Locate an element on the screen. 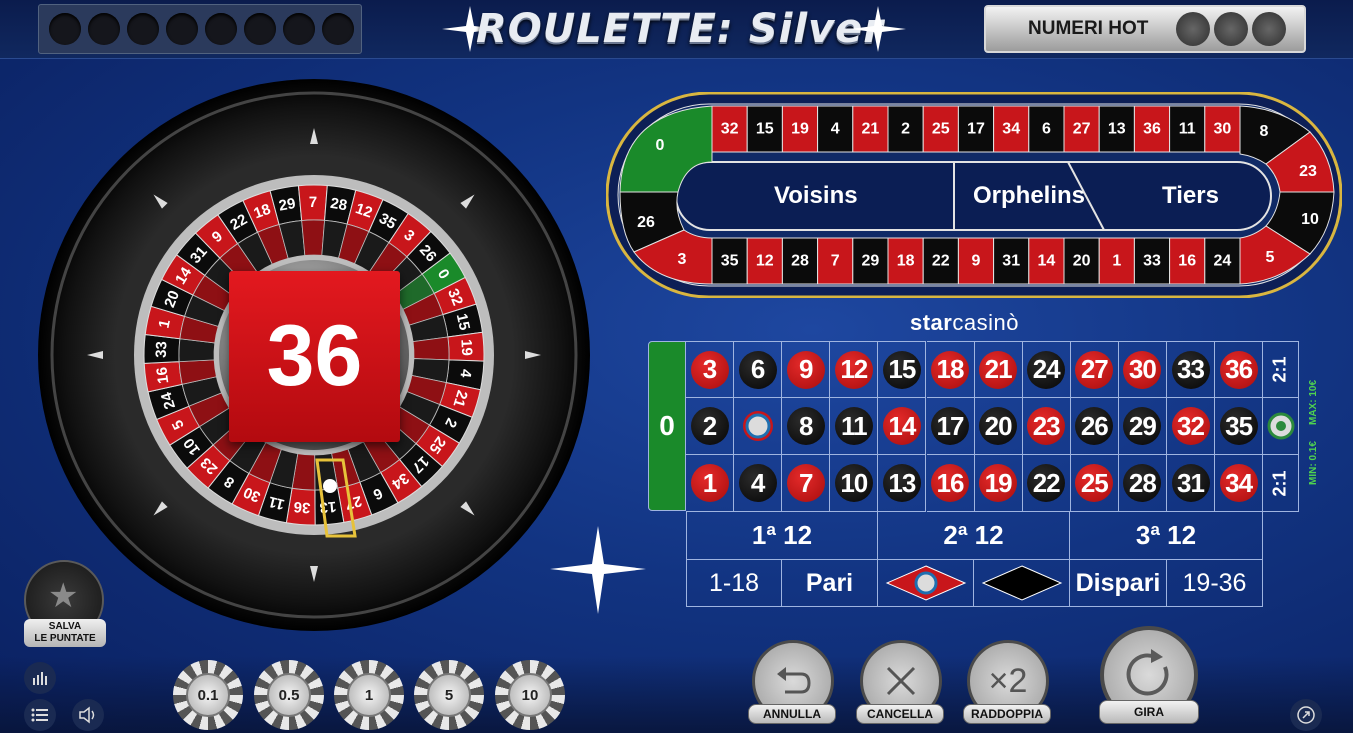 The image size is (1353, 733). number-bet-cell: 25 is located at coordinates (1094, 483).